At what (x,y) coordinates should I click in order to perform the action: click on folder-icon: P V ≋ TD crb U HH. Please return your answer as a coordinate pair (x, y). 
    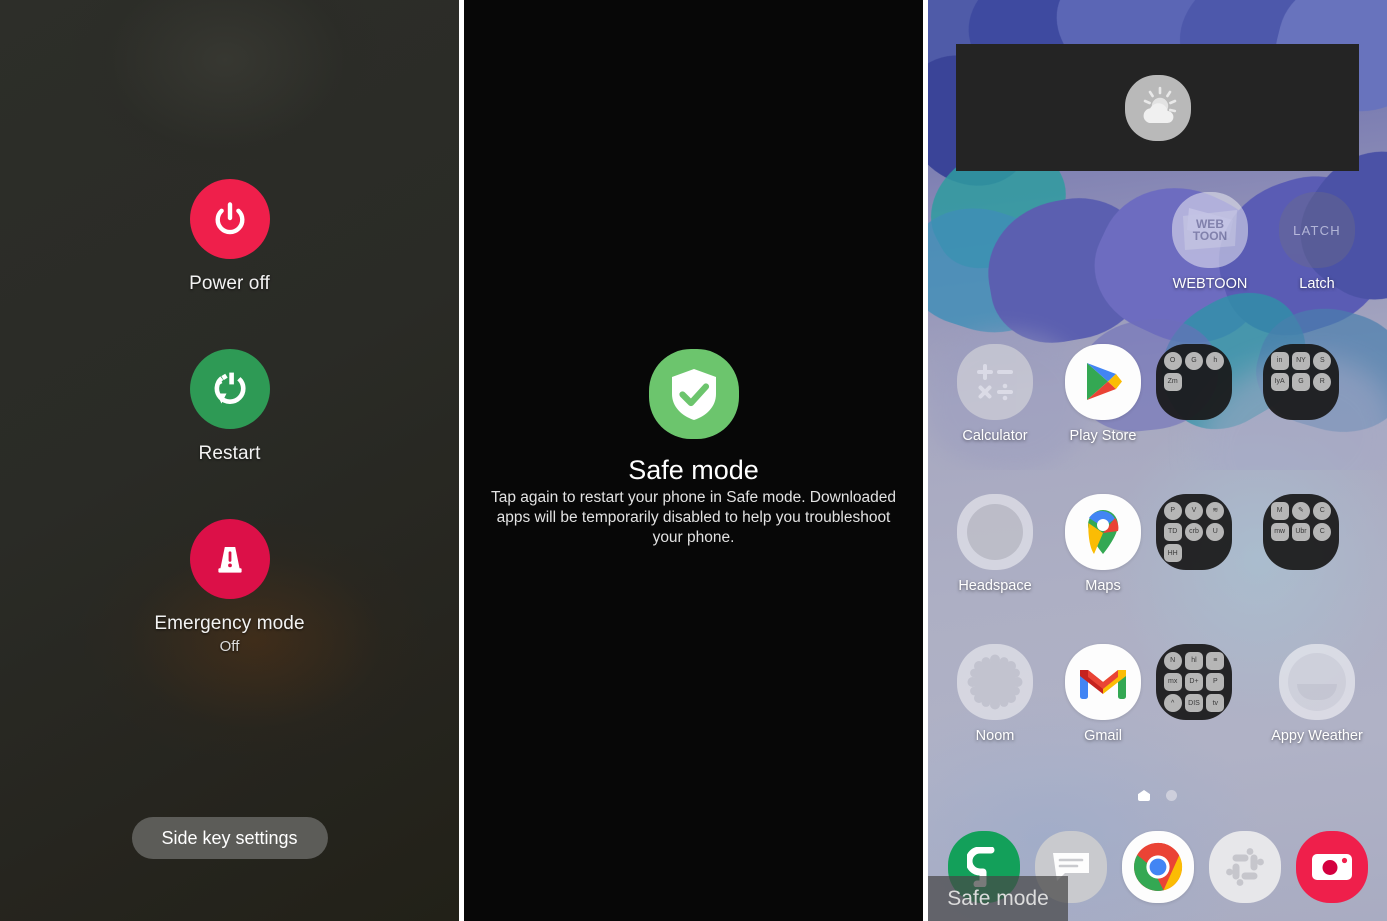
    Looking at the image, I should click on (1194, 532).